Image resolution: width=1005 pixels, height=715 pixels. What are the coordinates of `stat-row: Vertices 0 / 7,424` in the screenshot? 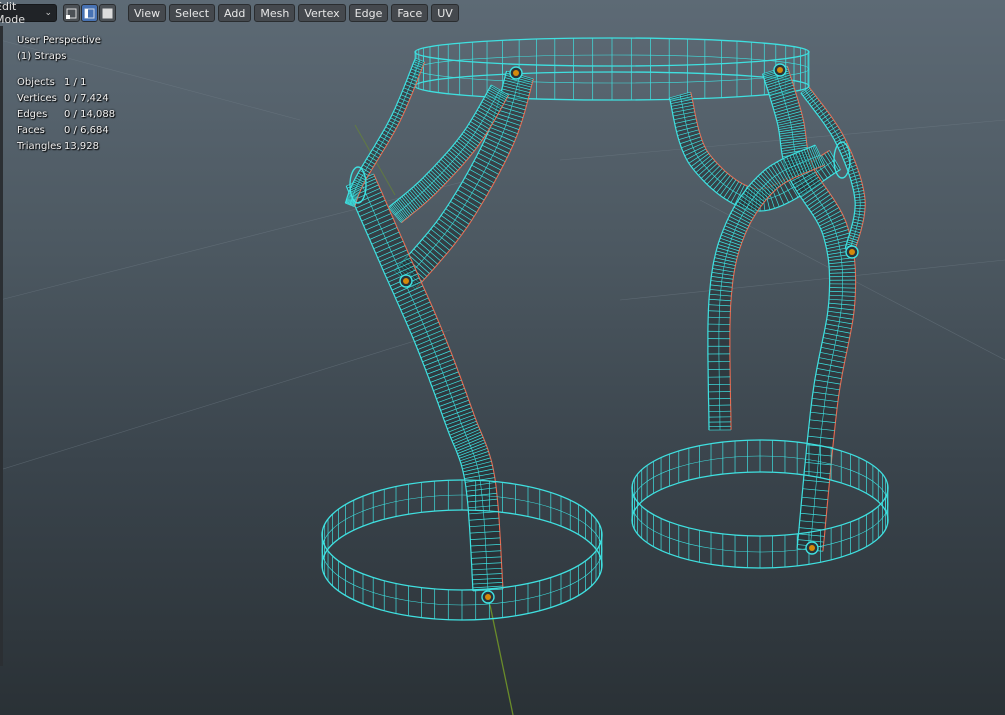 It's located at (66, 99).